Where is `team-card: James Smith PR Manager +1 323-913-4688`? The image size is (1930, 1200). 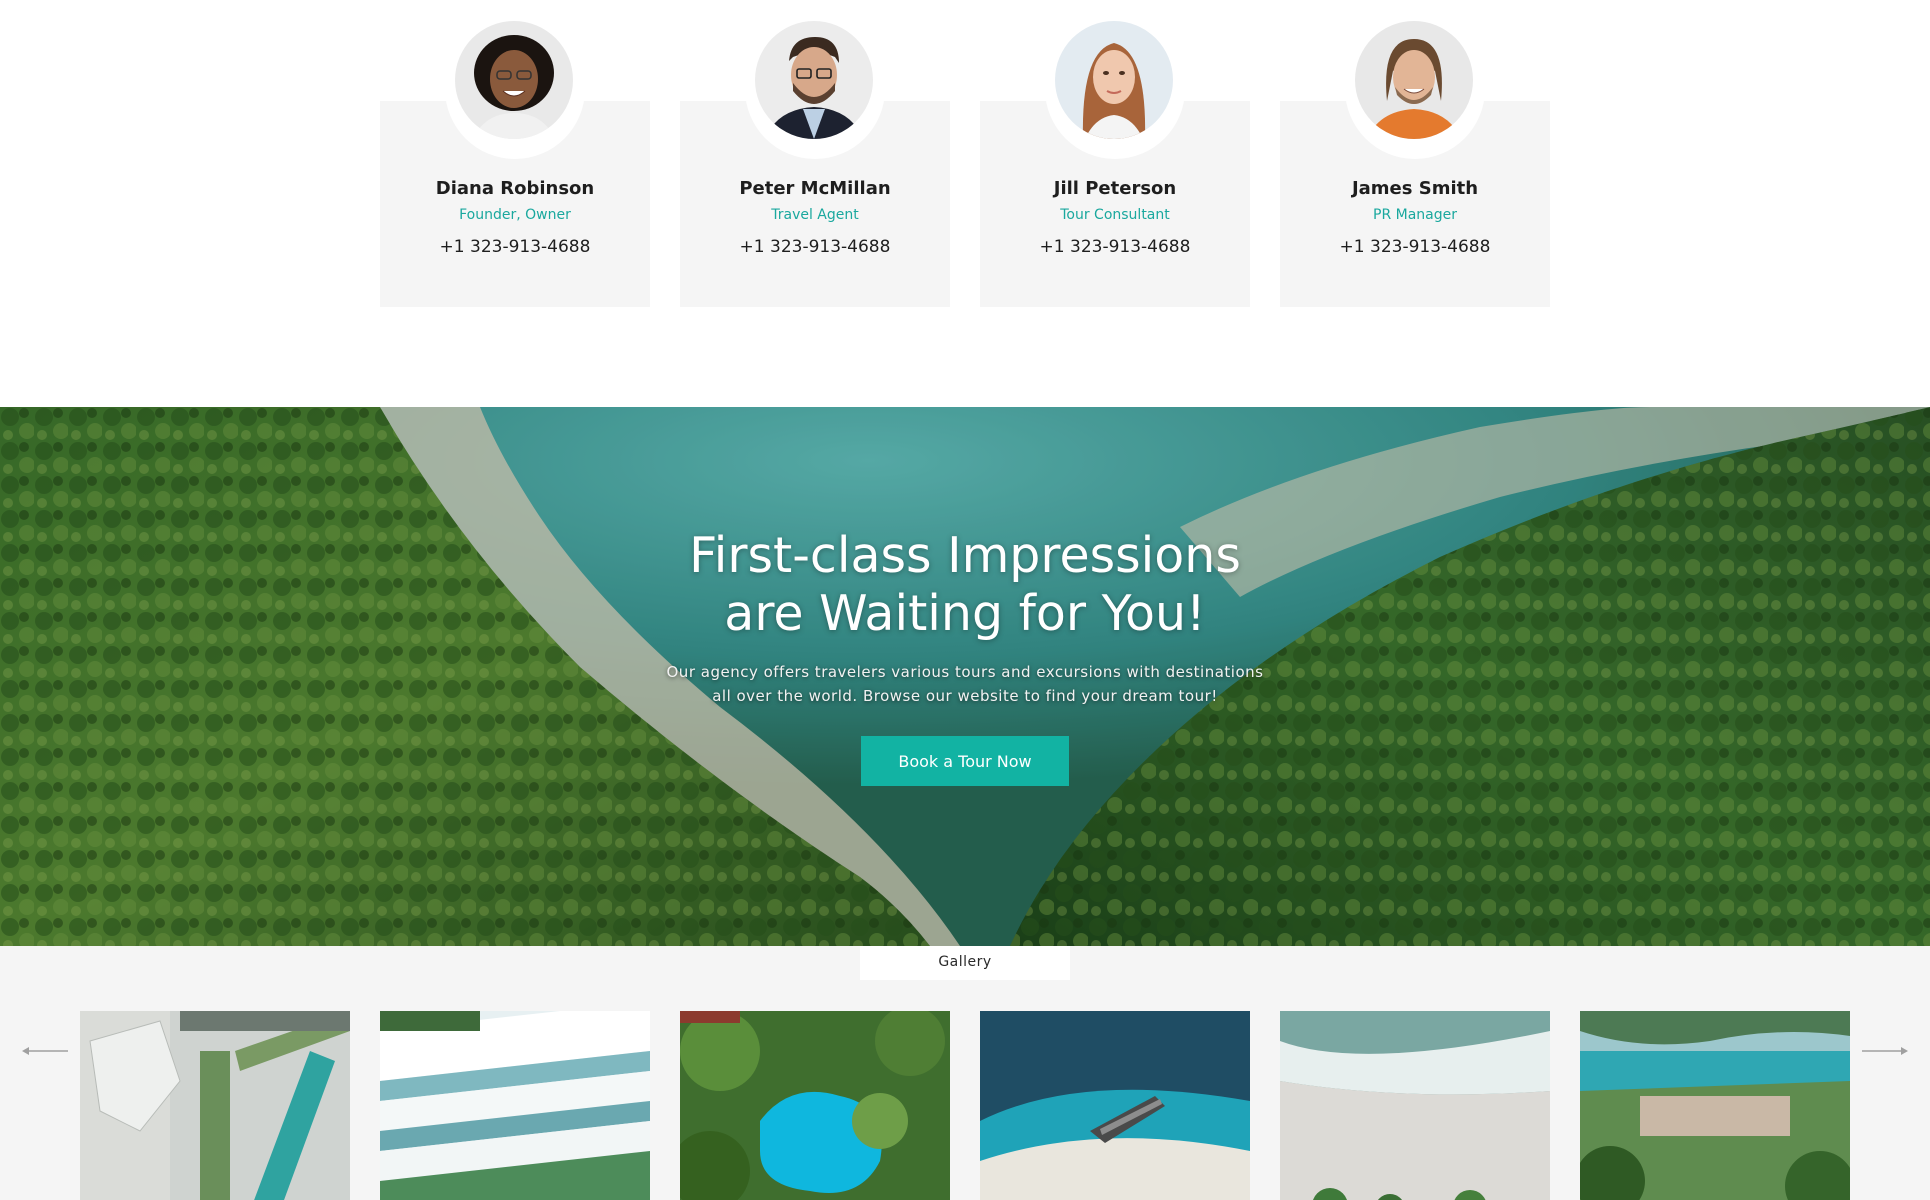 team-card: James Smith PR Manager +1 323-913-4688 is located at coordinates (1415, 163).